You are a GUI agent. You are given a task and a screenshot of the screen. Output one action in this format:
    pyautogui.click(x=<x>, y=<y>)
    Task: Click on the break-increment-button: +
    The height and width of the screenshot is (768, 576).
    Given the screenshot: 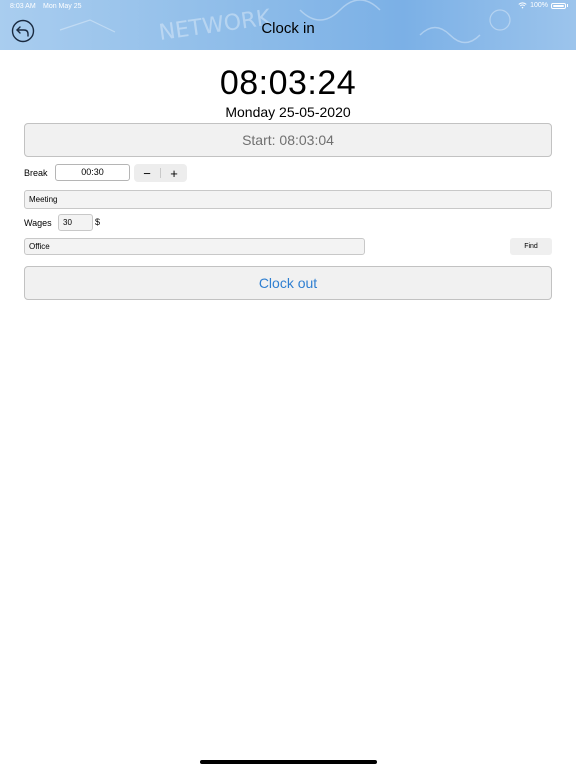 What is the action you would take?
    pyautogui.click(x=174, y=173)
    